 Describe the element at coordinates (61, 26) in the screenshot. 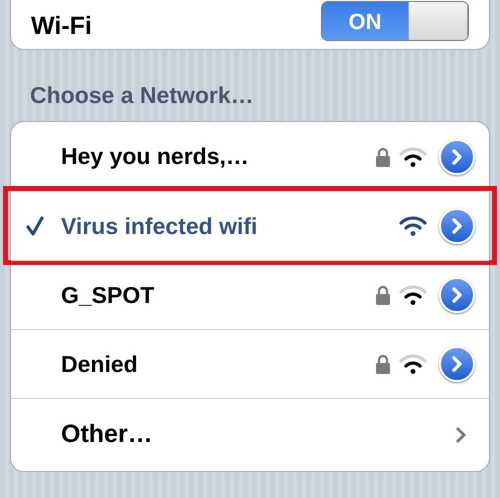

I see `wifi-label: Wi-Fi` at that location.